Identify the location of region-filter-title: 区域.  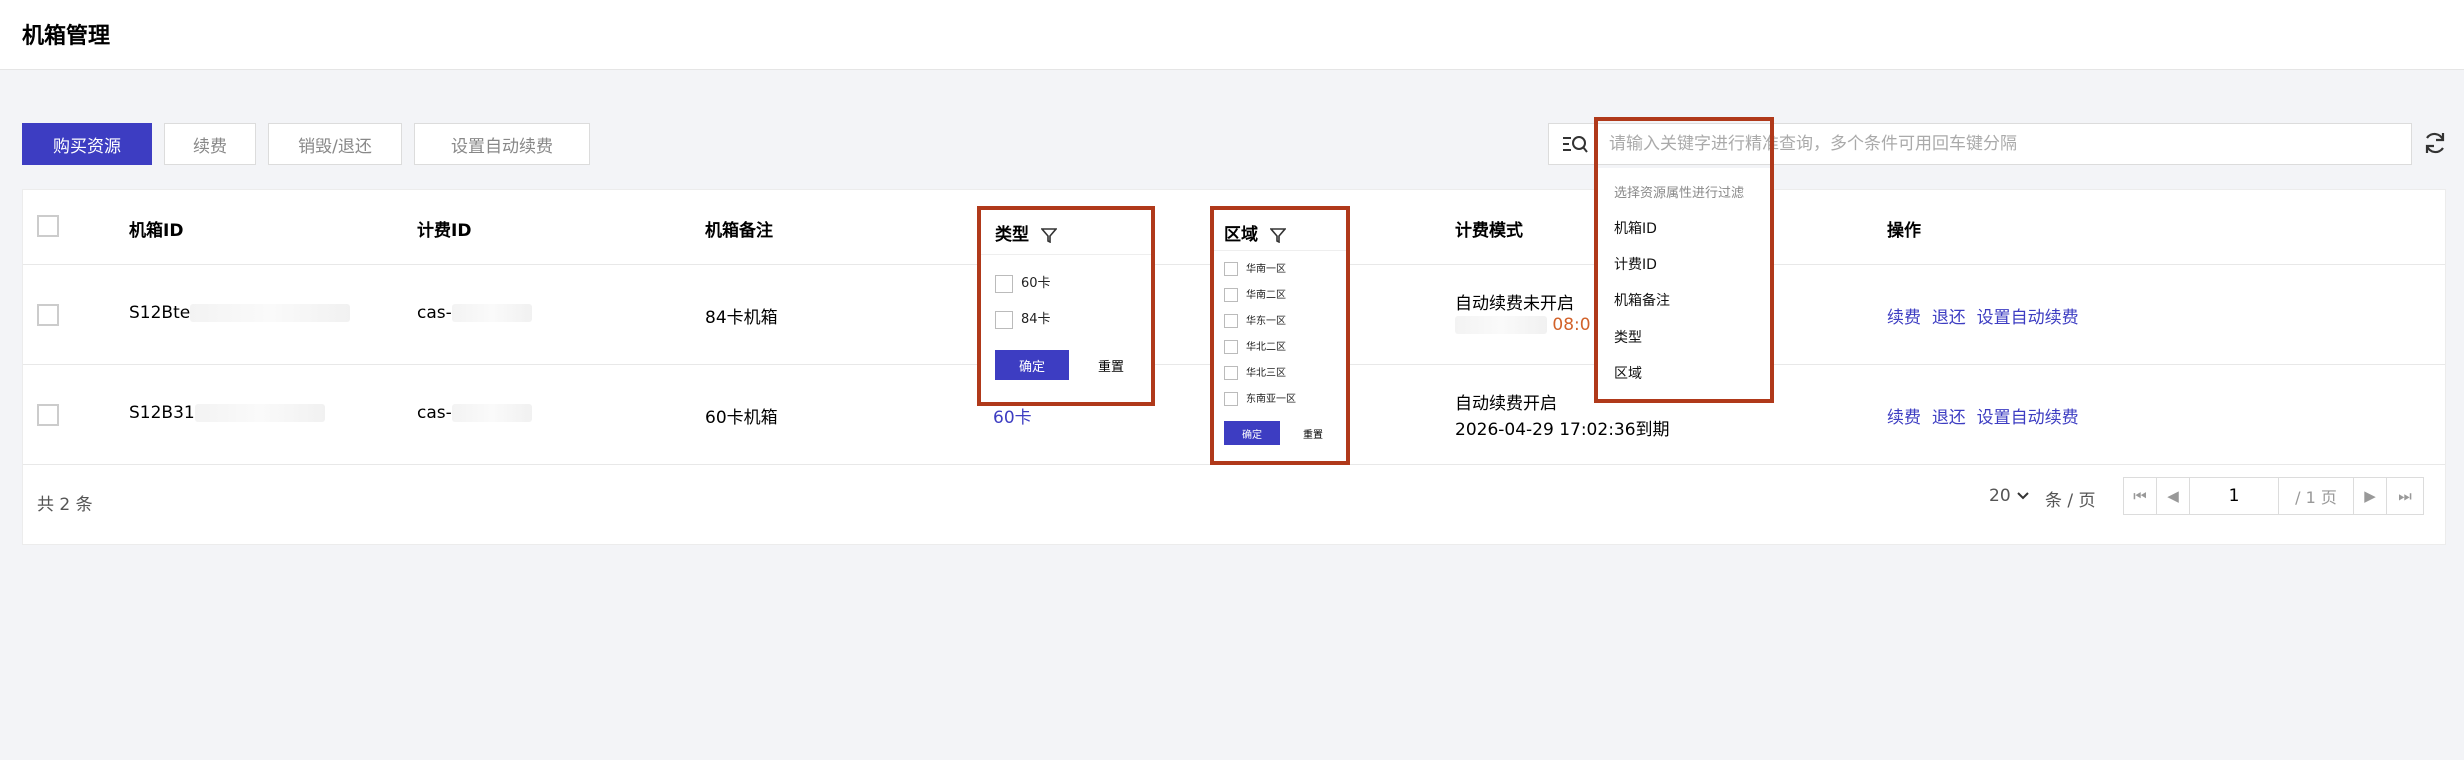
(1241, 235).